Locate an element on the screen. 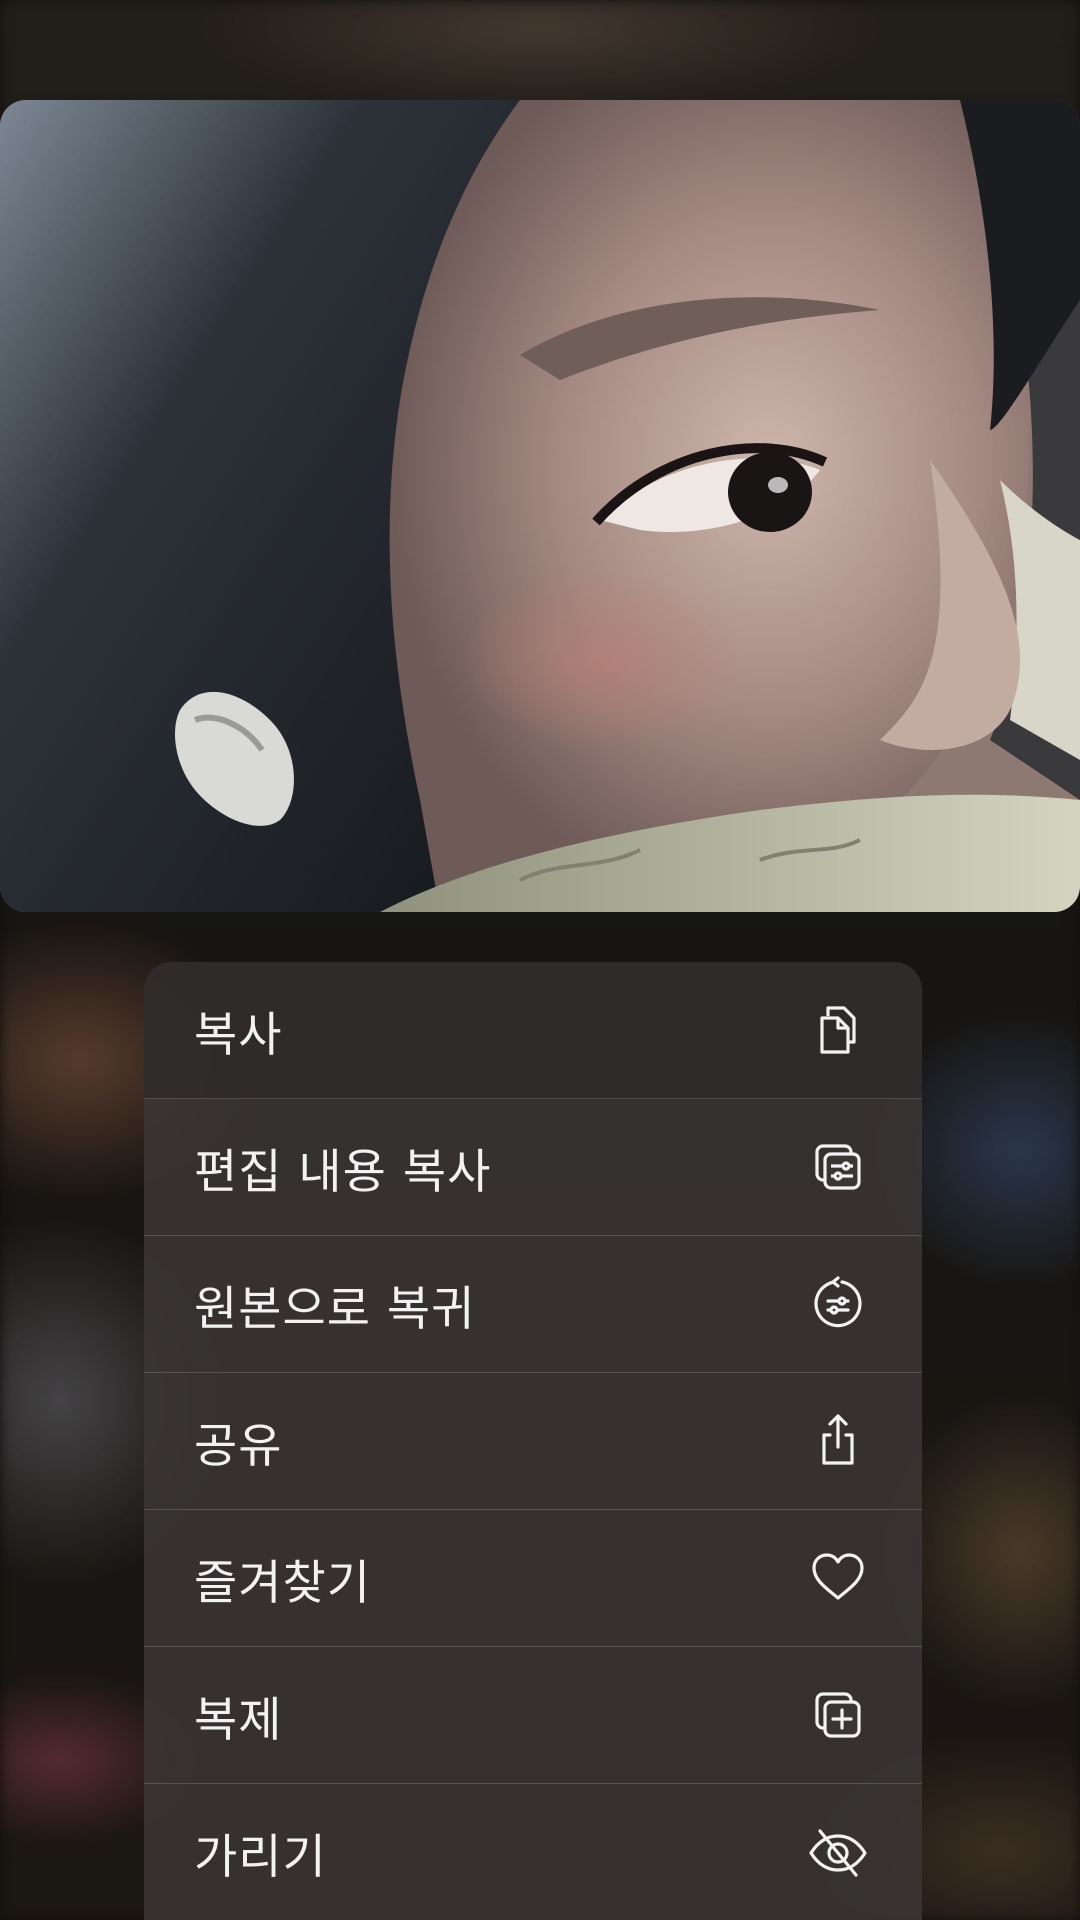  hide-eye-slash-icon is located at coordinates (838, 1853).